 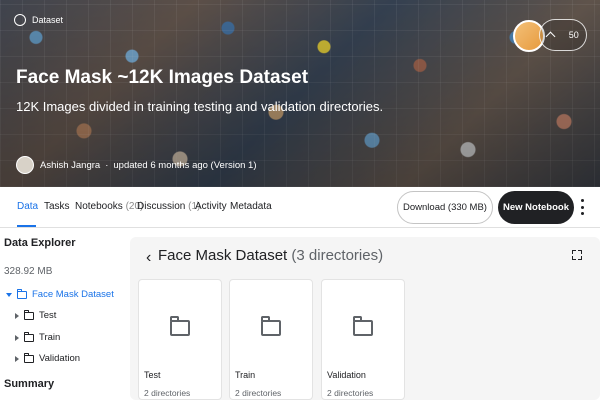 What do you see at coordinates (109, 206) in the screenshot?
I see `tab-notebooks: Notebooks (20)` at bounding box center [109, 206].